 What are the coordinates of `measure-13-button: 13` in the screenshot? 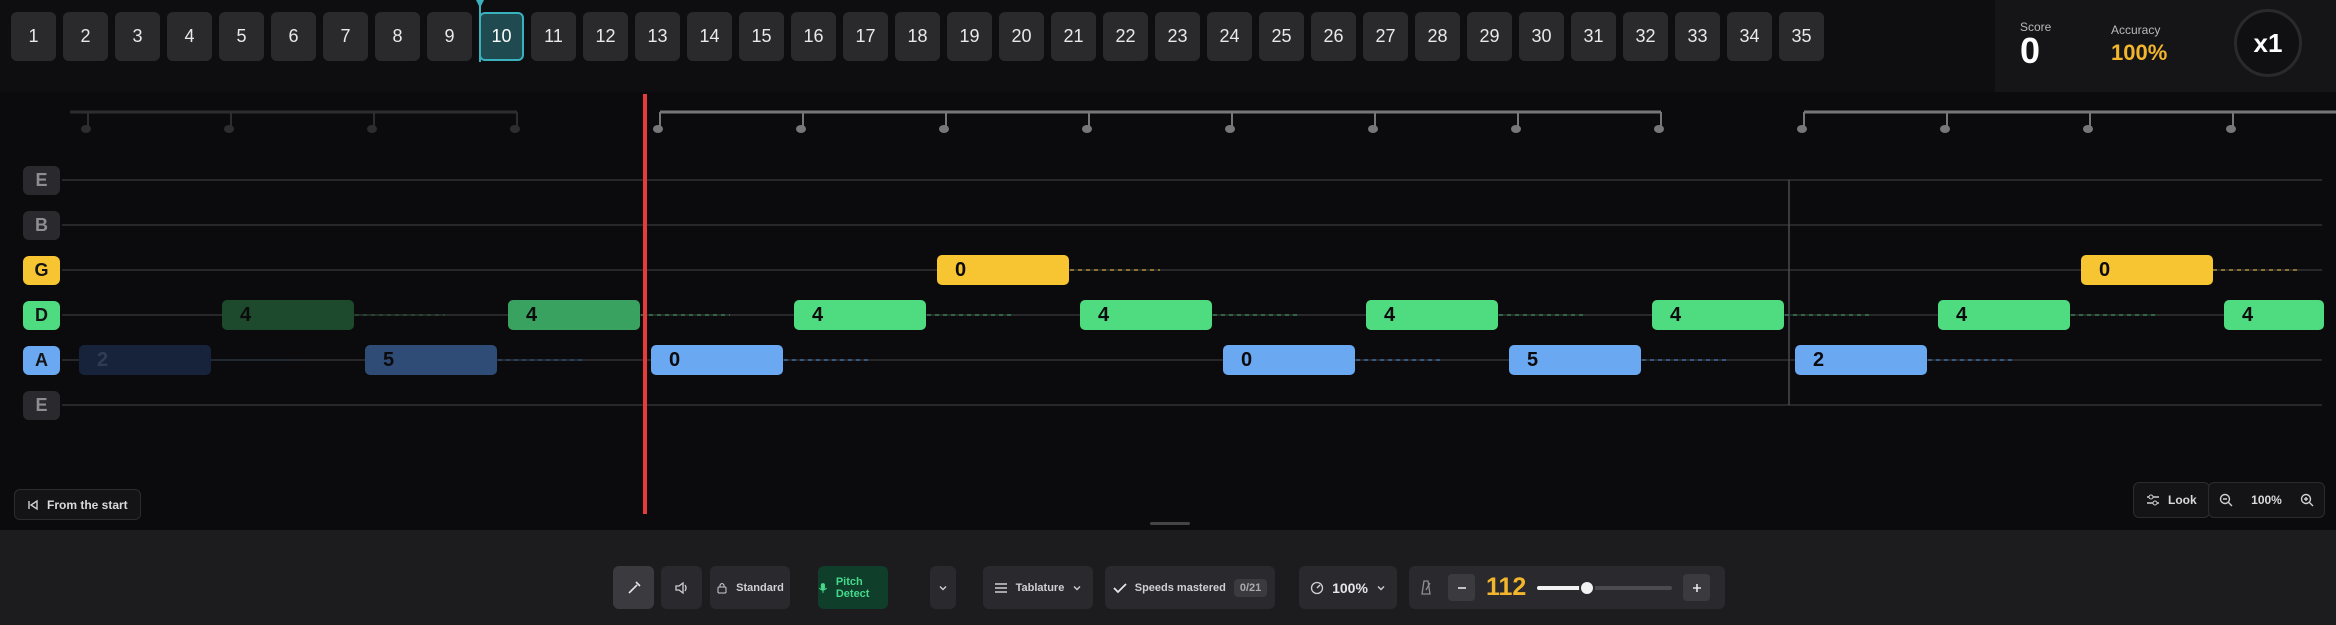 It's located at (657, 36).